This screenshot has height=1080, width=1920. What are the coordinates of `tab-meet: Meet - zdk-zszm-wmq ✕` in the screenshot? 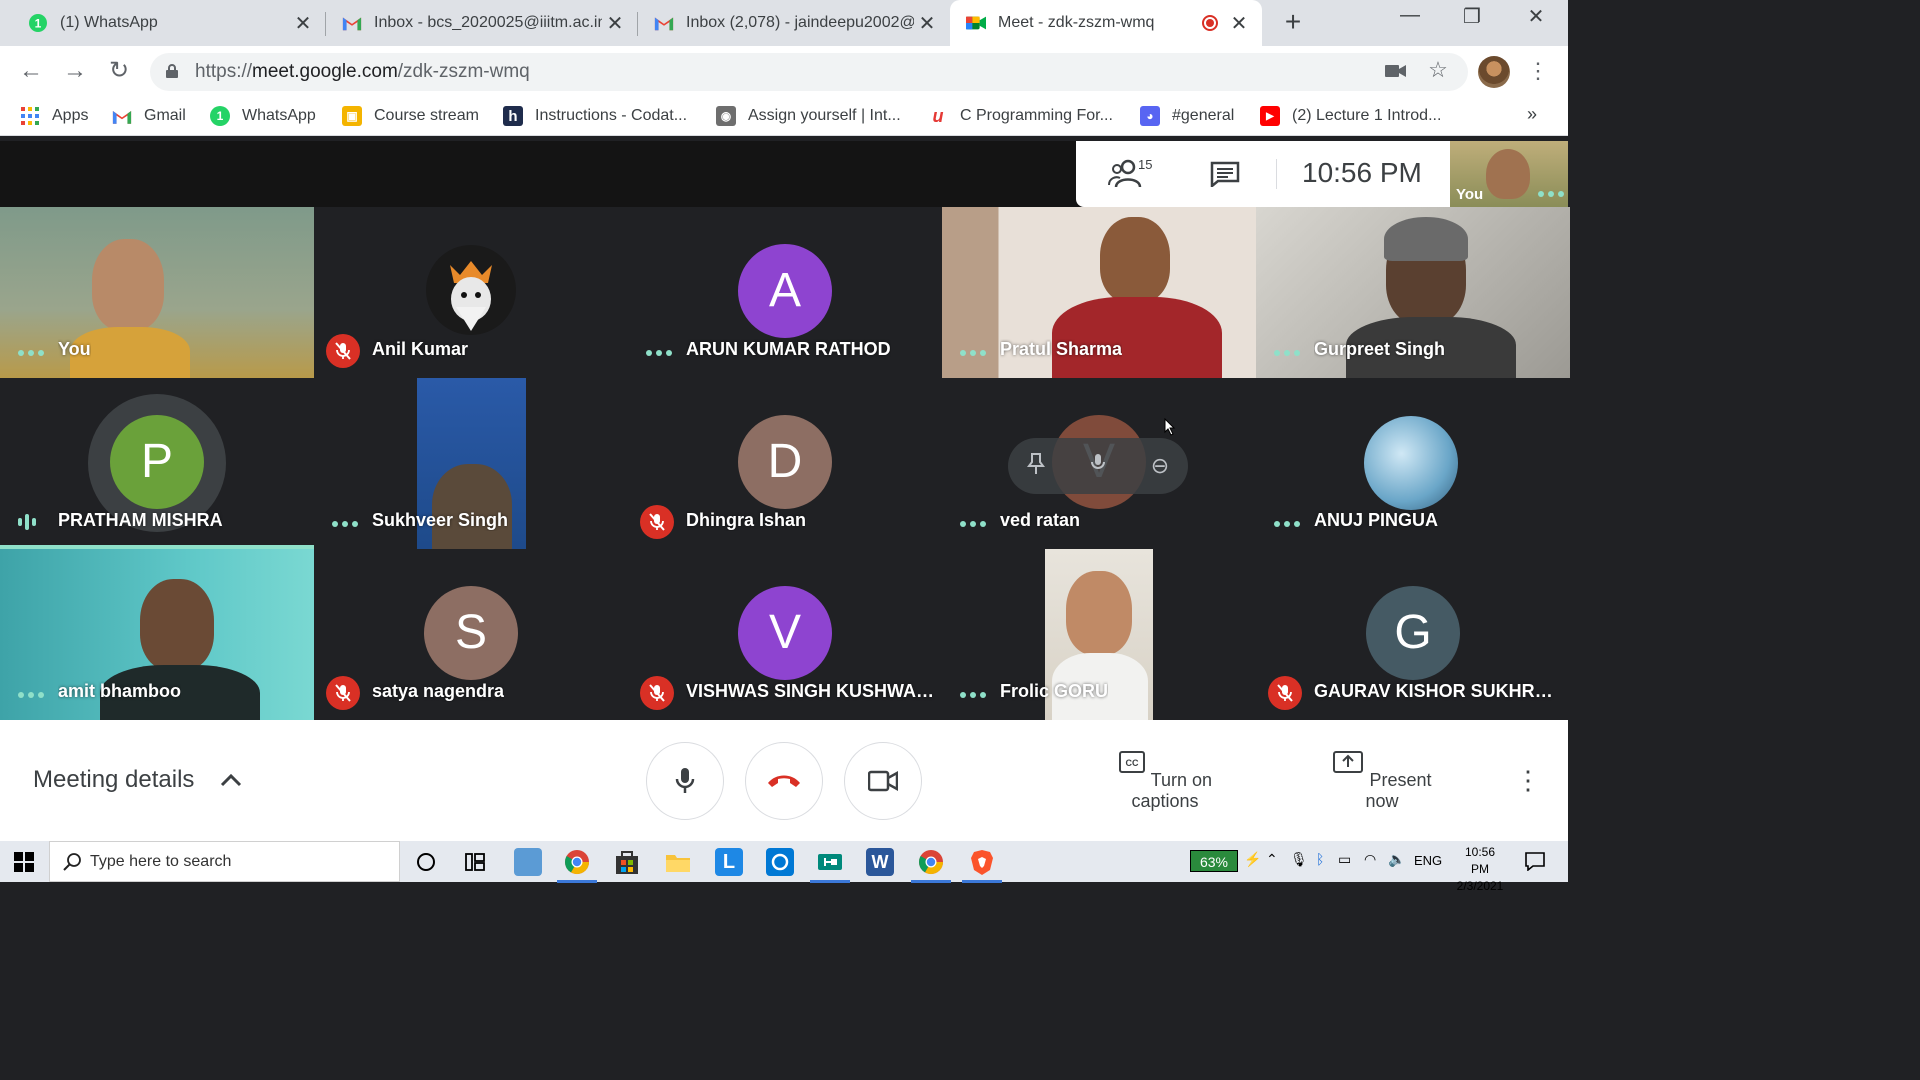 It's located at (1106, 23).